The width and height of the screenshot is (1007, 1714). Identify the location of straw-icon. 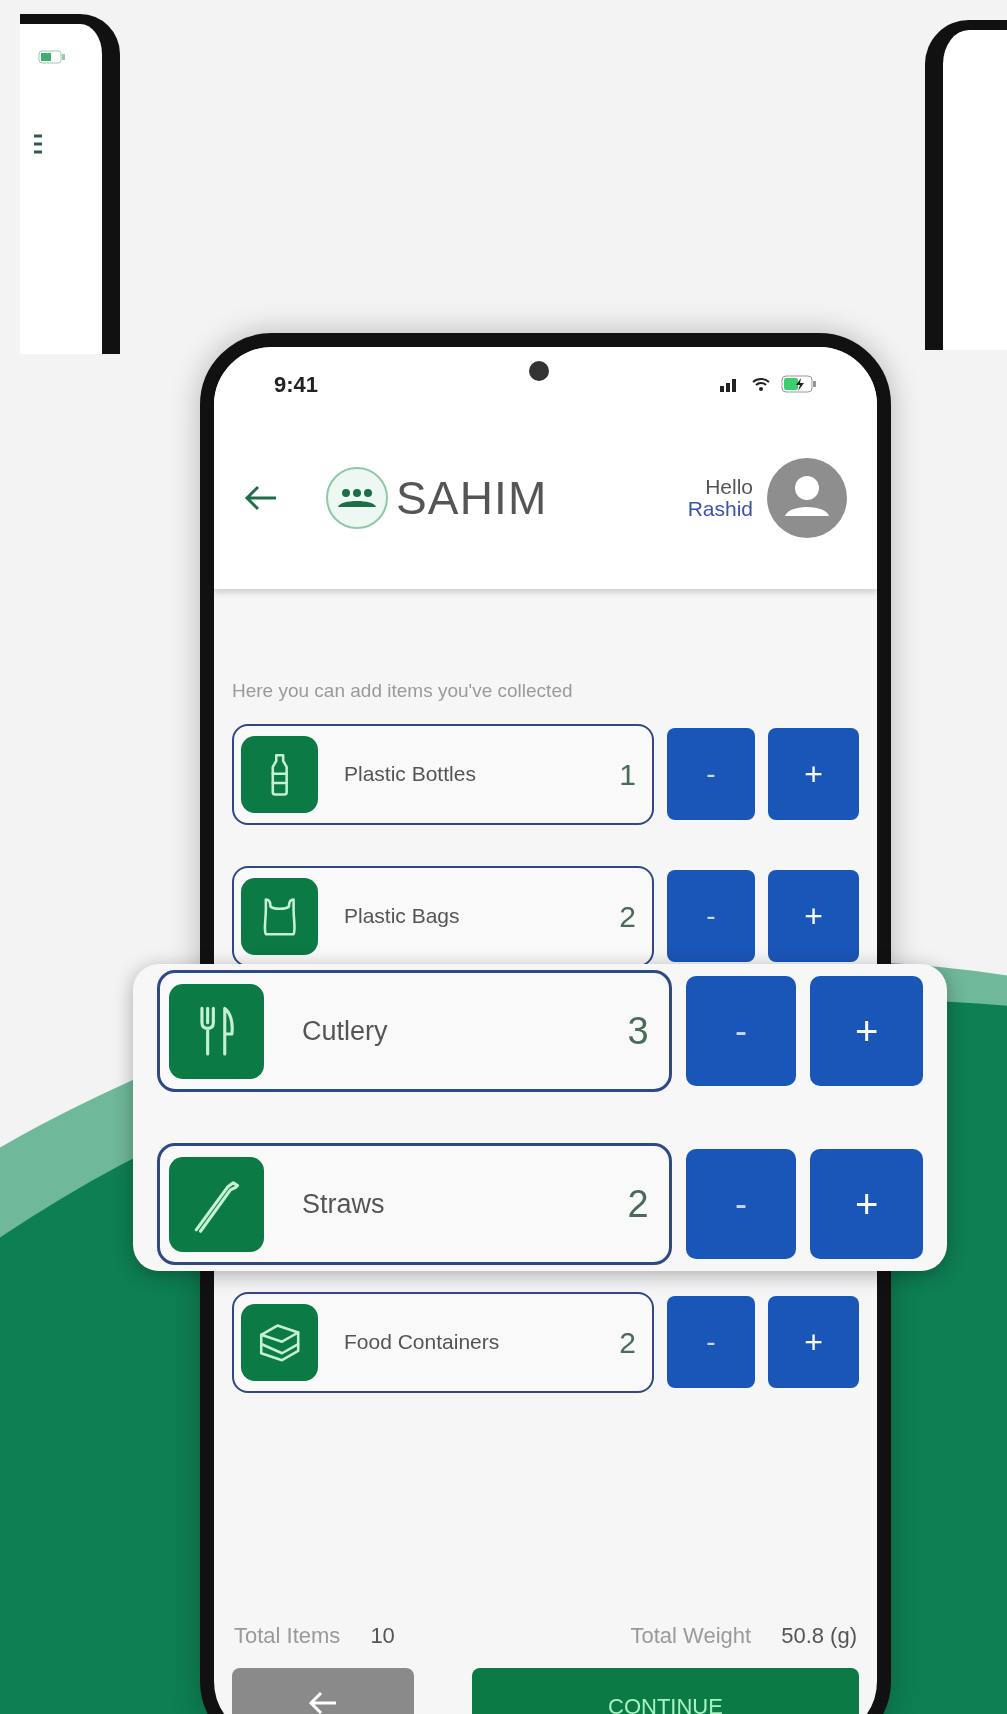
(216, 1204).